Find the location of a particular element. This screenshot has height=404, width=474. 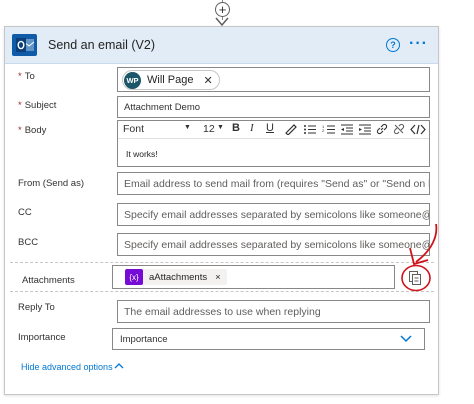

bold-button: B is located at coordinates (236, 128).